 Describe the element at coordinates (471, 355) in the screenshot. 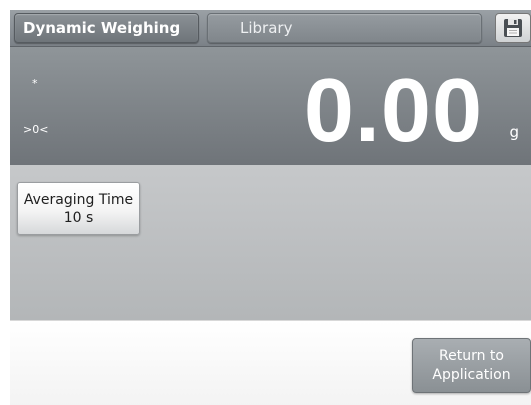

I see `return-button-line1: Return to` at that location.